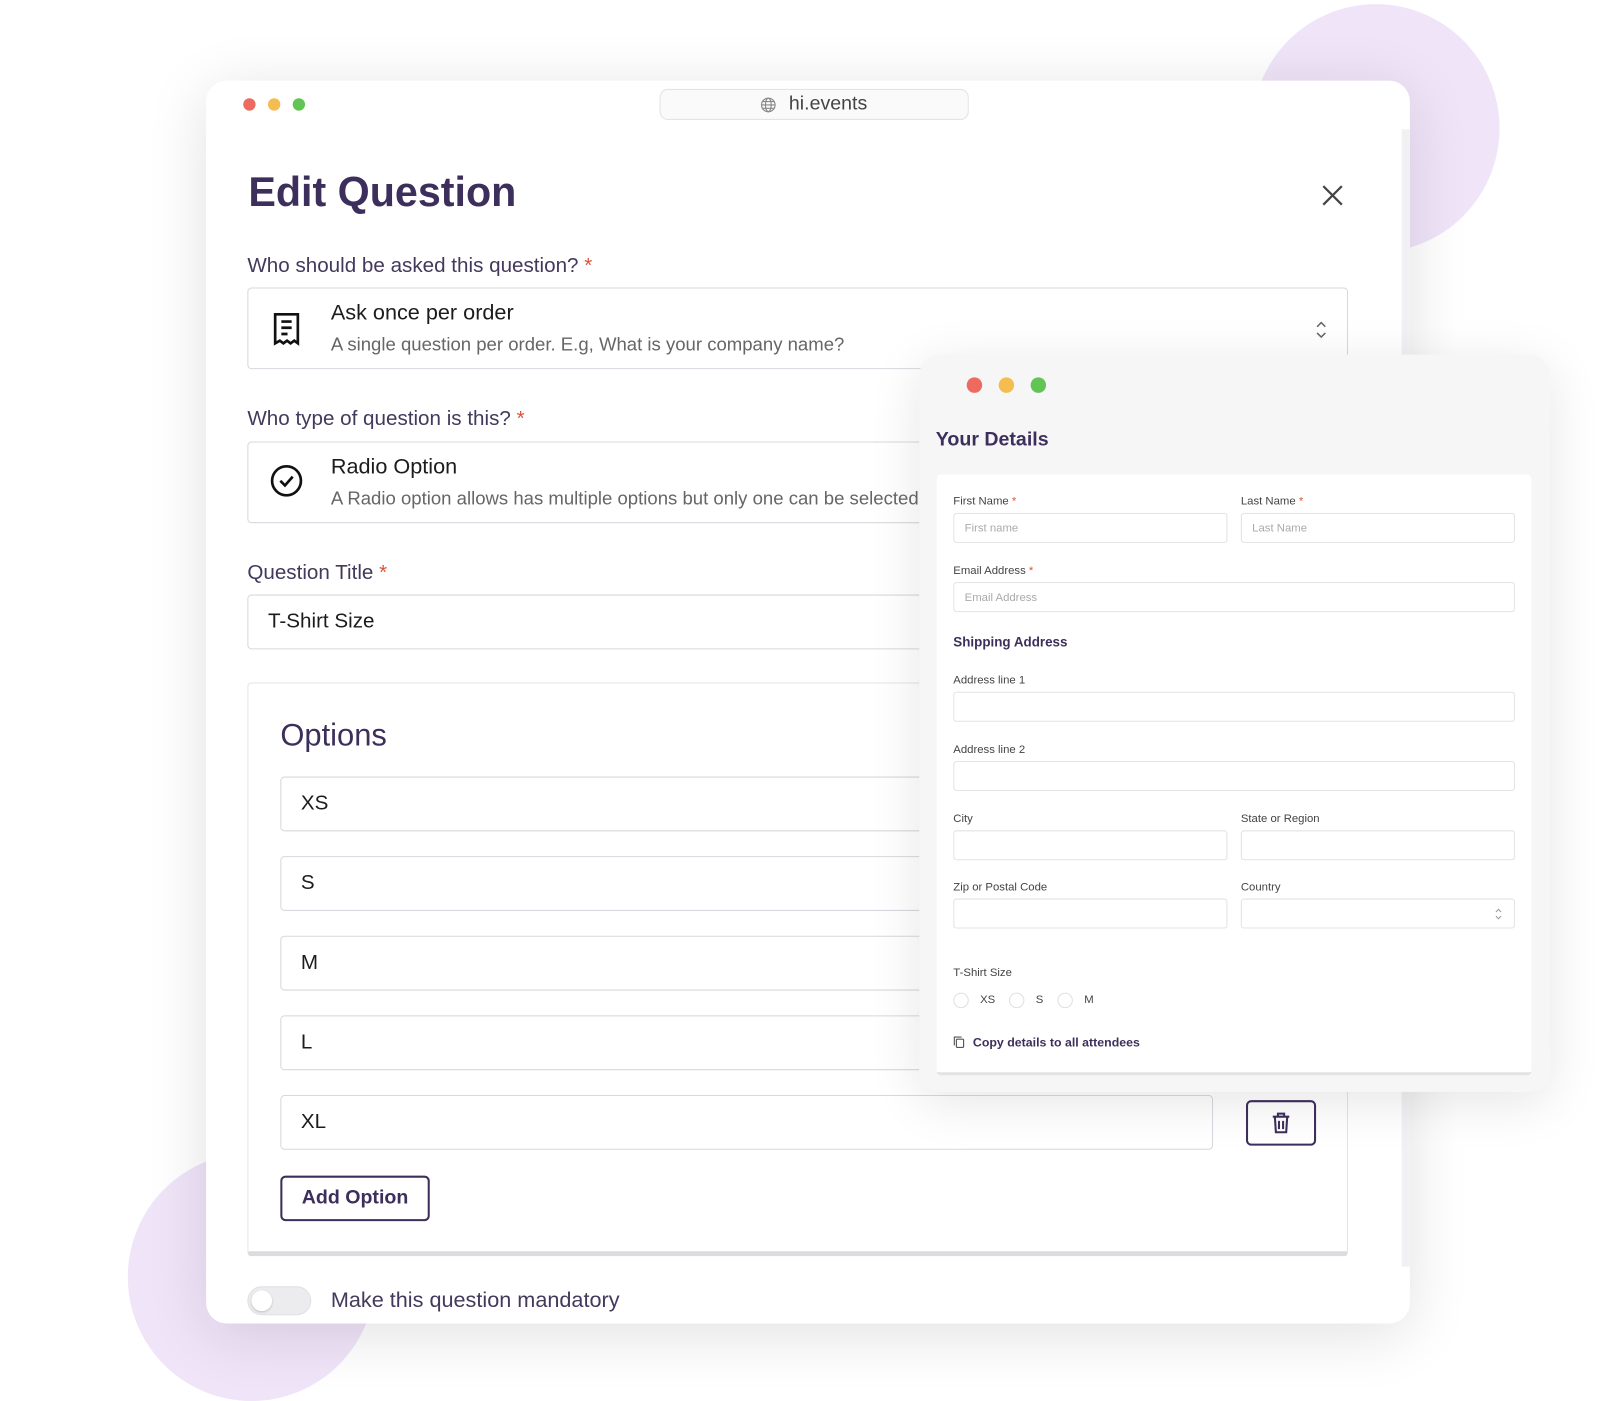 This screenshot has width=1616, height=1401. I want to click on address-bar: hi.events, so click(814, 104).